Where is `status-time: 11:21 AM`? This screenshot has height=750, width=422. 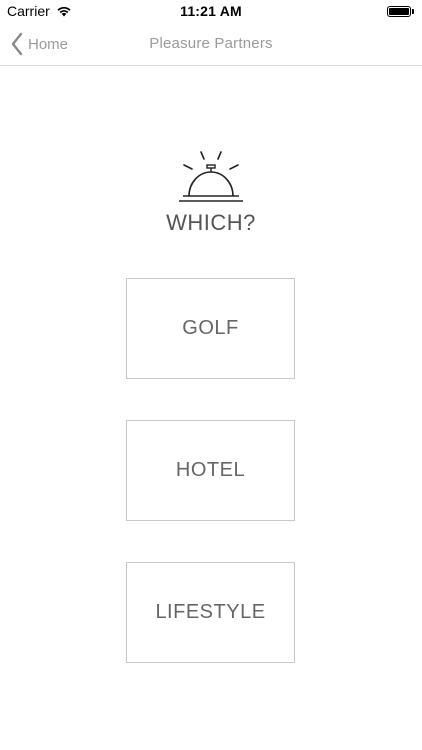
status-time: 11:21 AM is located at coordinates (211, 11).